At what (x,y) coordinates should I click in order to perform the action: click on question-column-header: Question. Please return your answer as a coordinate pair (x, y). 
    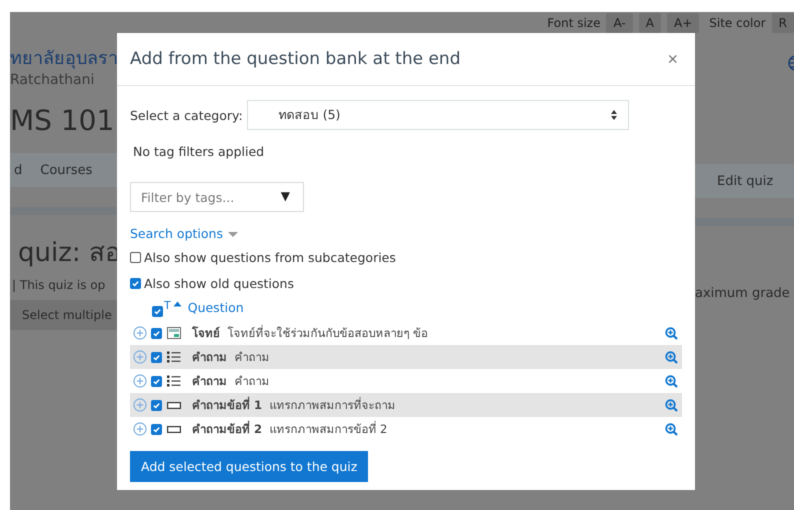
    Looking at the image, I should click on (216, 307).